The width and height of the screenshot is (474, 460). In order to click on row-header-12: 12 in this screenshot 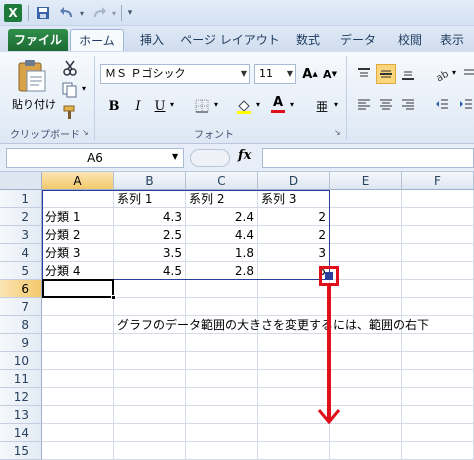, I will do `click(21, 397)`.